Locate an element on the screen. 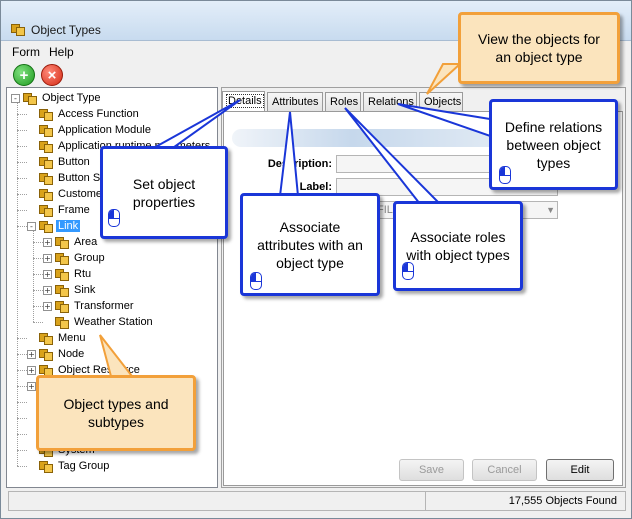 Image resolution: width=632 pixels, height=519 pixels. app-icon is located at coordinates (18, 29).